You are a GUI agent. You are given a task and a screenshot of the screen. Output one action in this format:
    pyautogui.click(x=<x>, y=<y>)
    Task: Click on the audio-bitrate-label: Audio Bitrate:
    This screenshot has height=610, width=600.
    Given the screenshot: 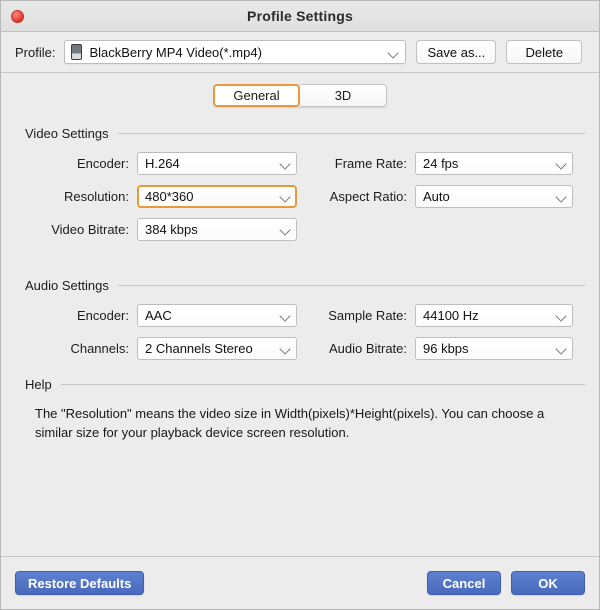 What is the action you would take?
    pyautogui.click(x=367, y=348)
    